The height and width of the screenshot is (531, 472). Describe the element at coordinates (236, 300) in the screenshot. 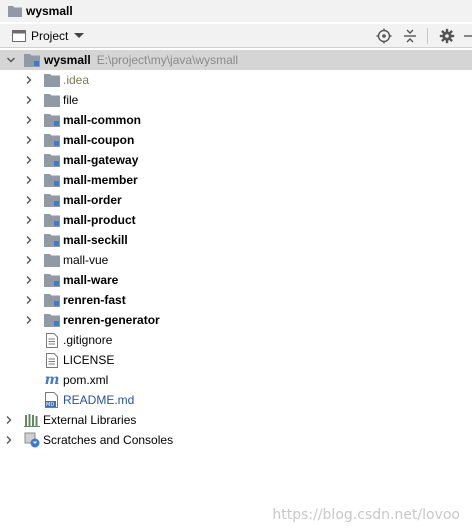

I see `tree-item-renren-fast: renren-fast` at that location.